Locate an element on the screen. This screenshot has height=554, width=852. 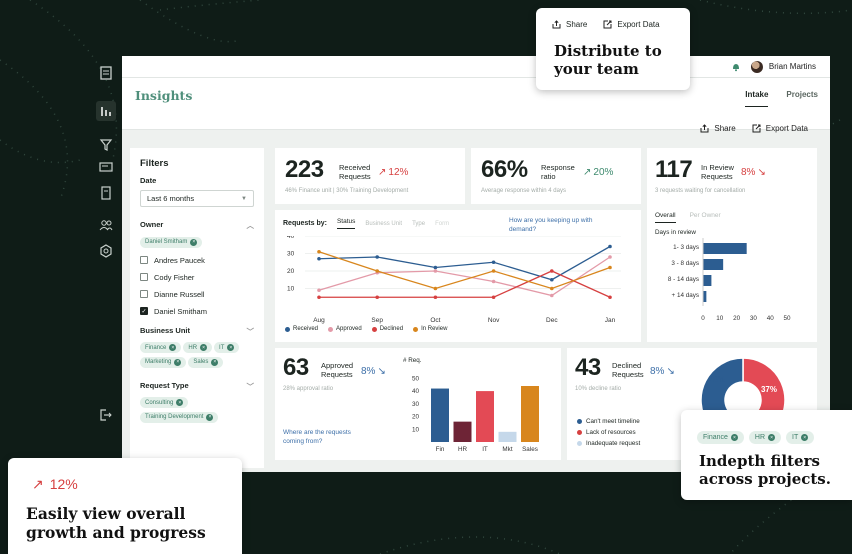
legend-item: Declined is located at coordinates (387, 329).